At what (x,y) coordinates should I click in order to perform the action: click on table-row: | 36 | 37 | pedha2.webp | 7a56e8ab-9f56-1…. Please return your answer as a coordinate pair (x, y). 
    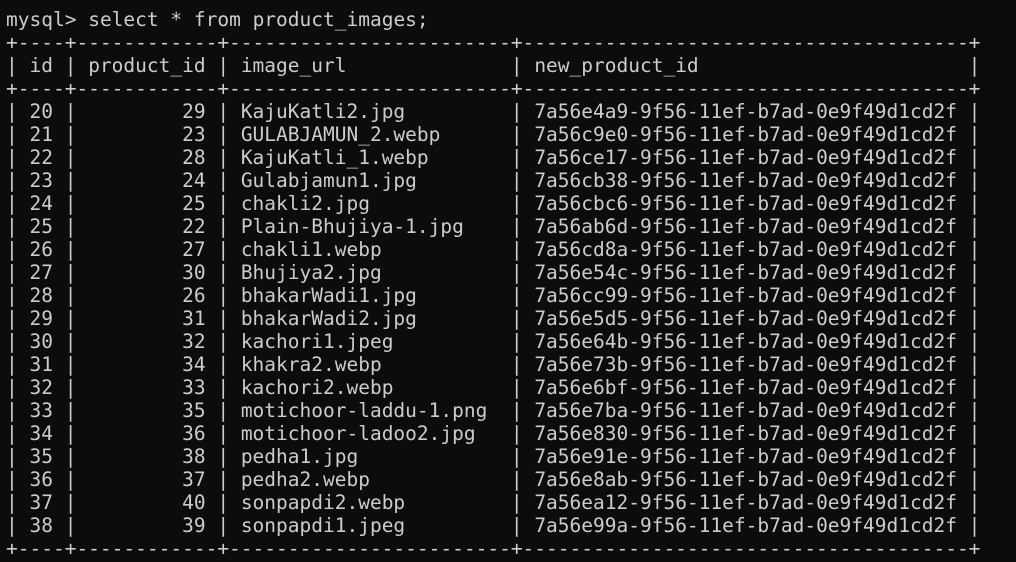
    Looking at the image, I should click on (493, 479).